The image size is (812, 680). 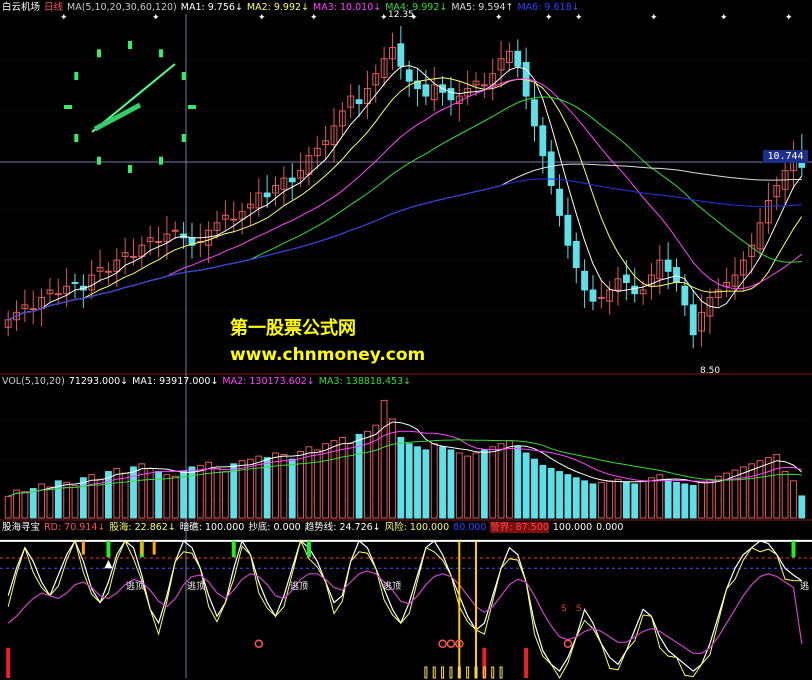 What do you see at coordinates (278, 7) in the screenshot?
I see `ma2-value: MA2: 9.992↓` at bounding box center [278, 7].